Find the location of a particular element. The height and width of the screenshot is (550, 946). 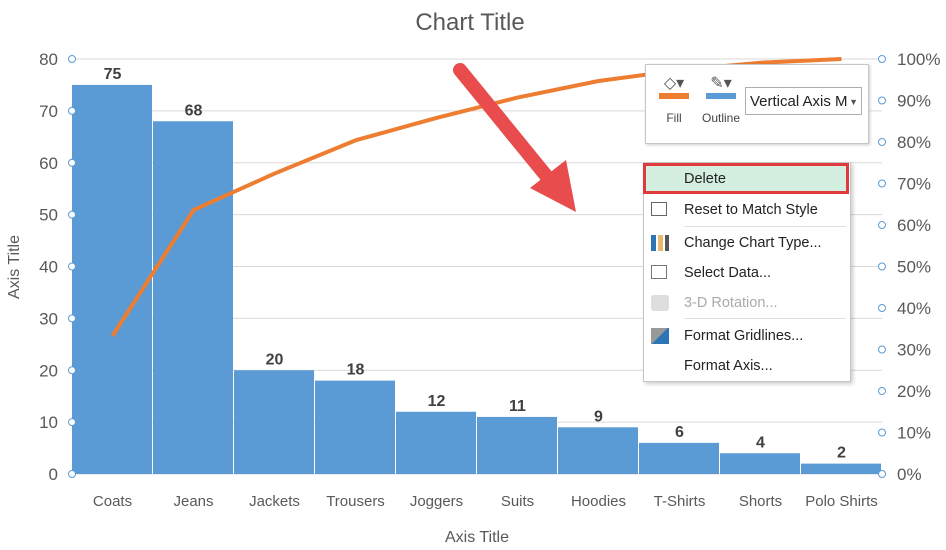

y-axis-title: Axis Title is located at coordinates (14, 267).